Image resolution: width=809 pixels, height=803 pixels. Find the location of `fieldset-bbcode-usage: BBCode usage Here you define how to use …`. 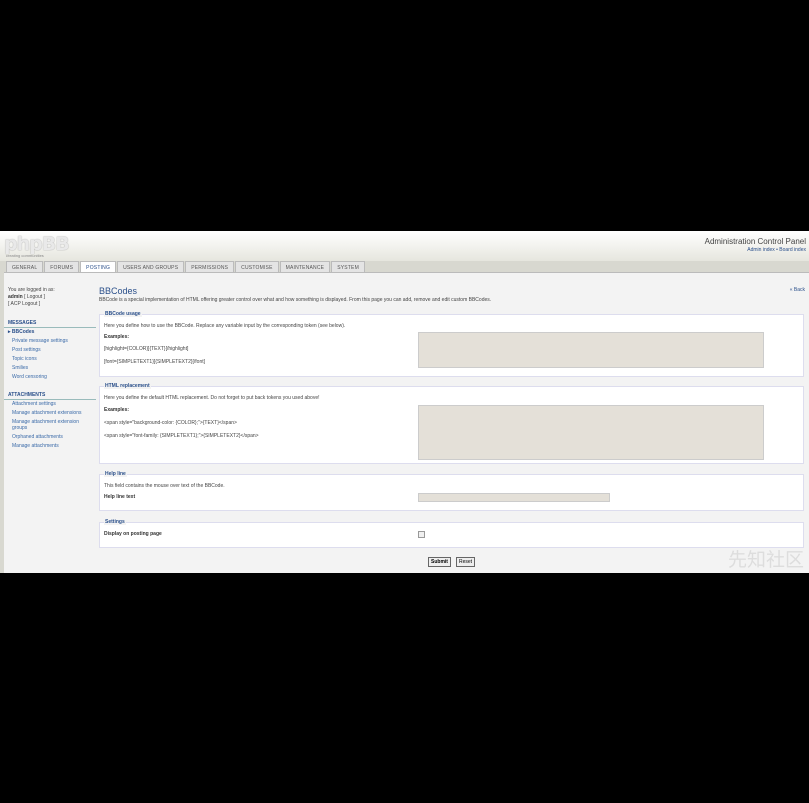

fieldset-bbcode-usage: BBCode usage Here you define how to use … is located at coordinates (451, 344).